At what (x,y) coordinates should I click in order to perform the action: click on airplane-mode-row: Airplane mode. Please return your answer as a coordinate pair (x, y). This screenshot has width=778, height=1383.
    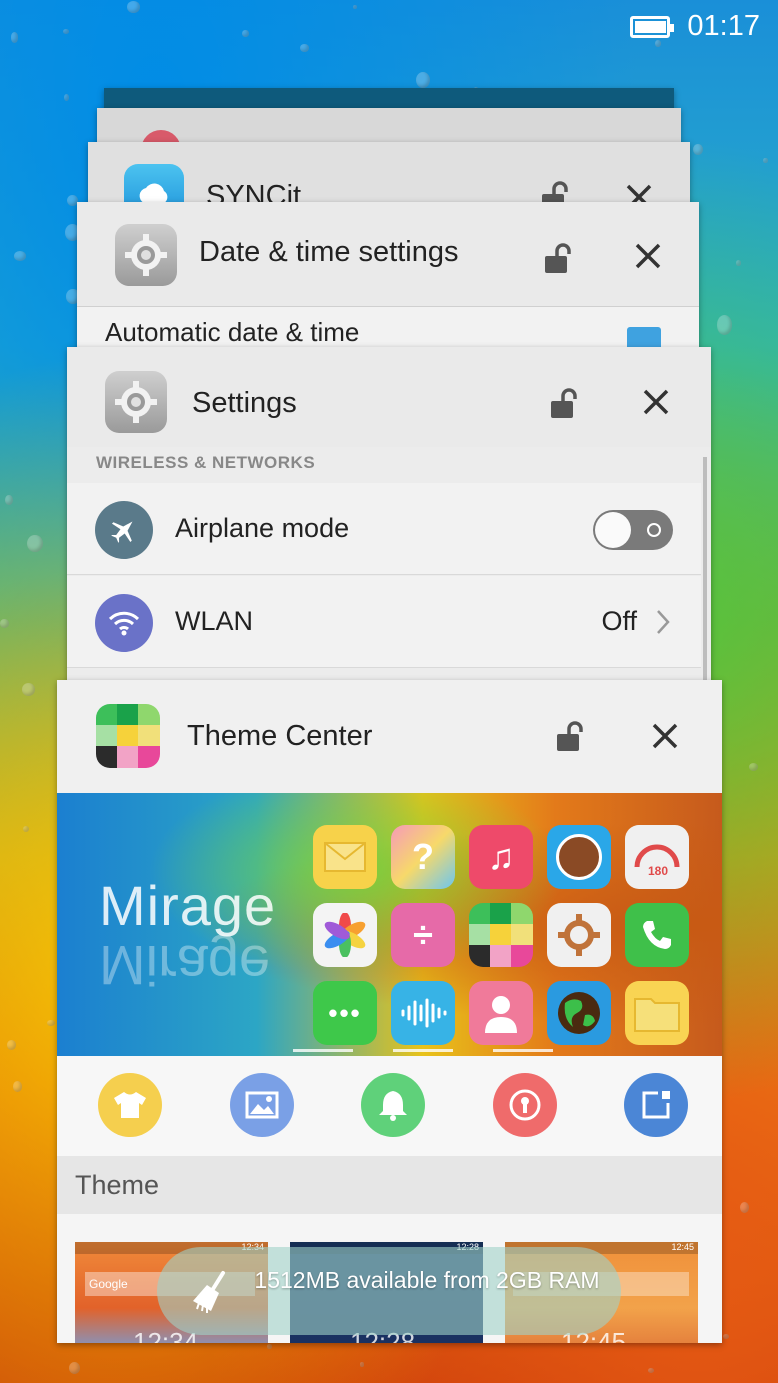
    Looking at the image, I should click on (384, 529).